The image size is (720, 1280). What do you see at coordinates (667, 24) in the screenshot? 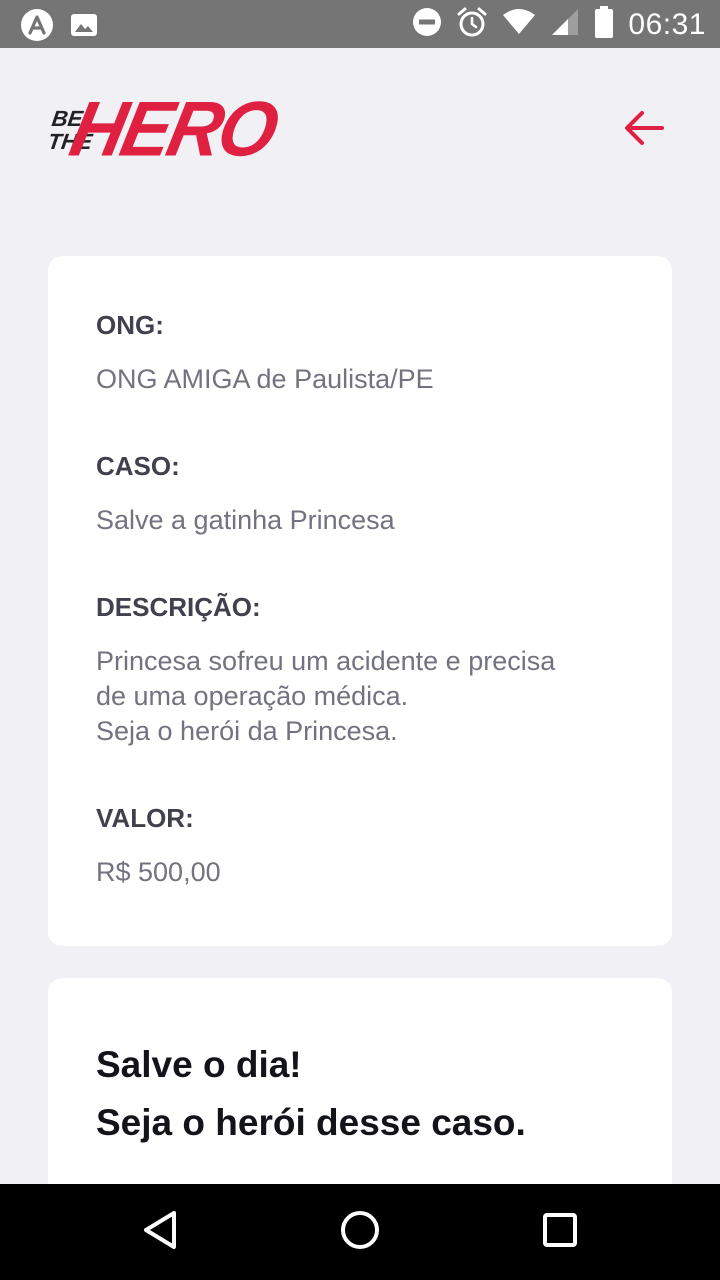
I see `status-time: 06:31` at bounding box center [667, 24].